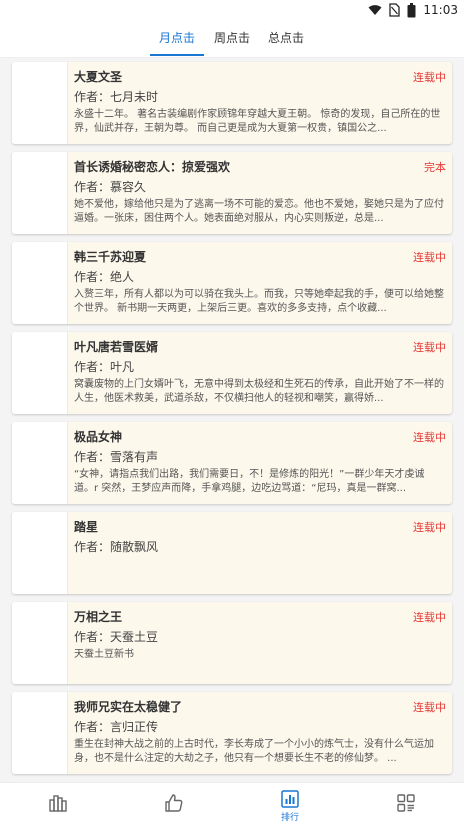  Describe the element at coordinates (395, 10) in the screenshot. I see `sim-no-signal-icon` at that location.